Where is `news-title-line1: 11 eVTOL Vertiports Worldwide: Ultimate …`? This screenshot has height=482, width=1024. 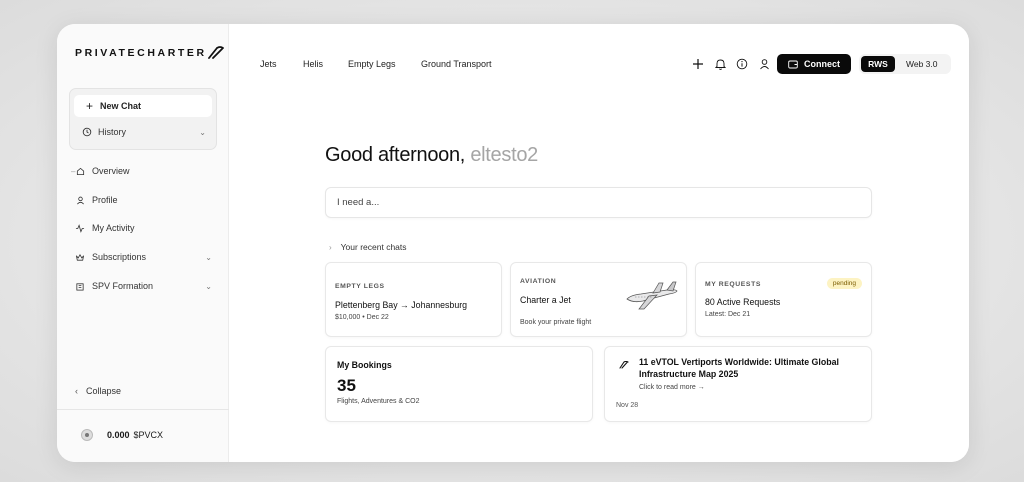 news-title-line1: 11 eVTOL Vertiports Worldwide: Ultimate … is located at coordinates (739, 362).